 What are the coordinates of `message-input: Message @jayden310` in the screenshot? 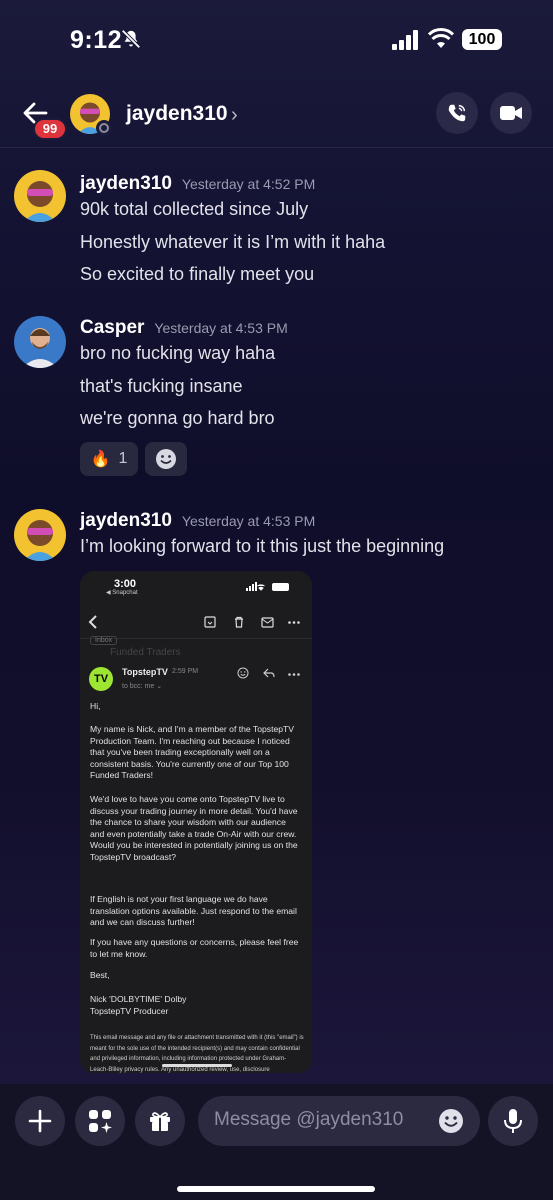 It's located at (339, 1121).